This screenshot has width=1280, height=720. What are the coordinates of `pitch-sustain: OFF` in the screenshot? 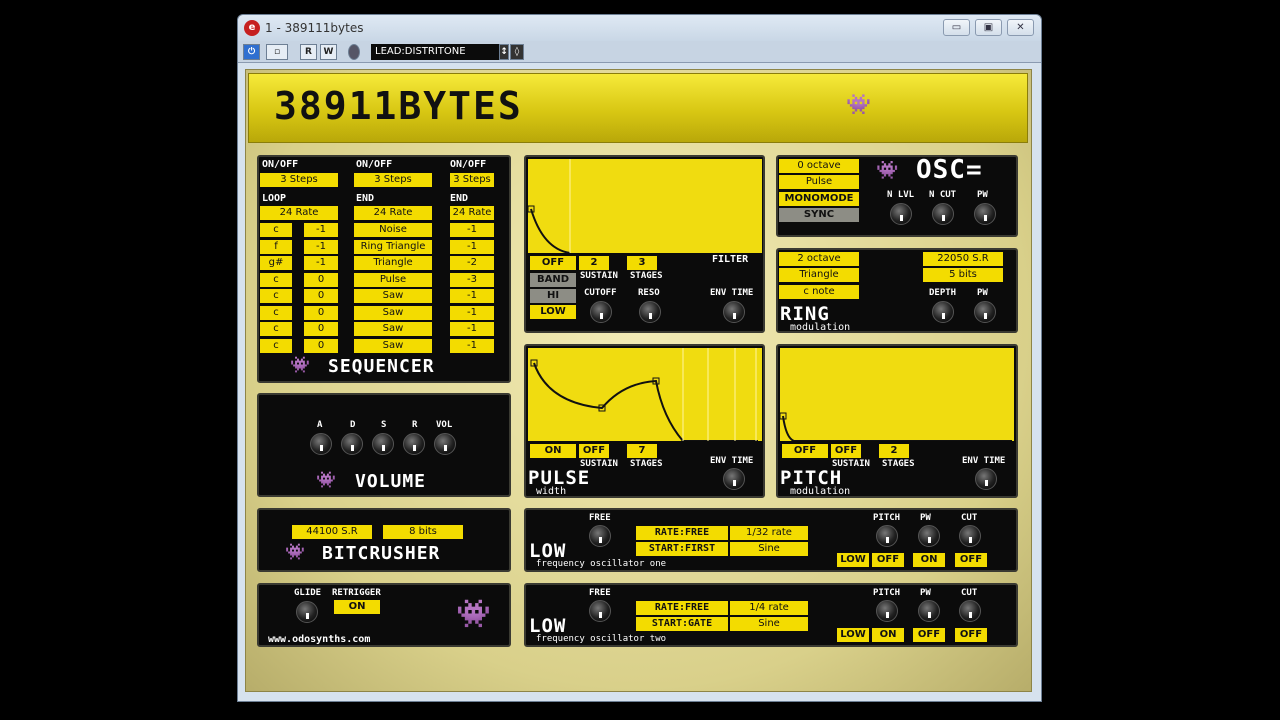 It's located at (846, 451).